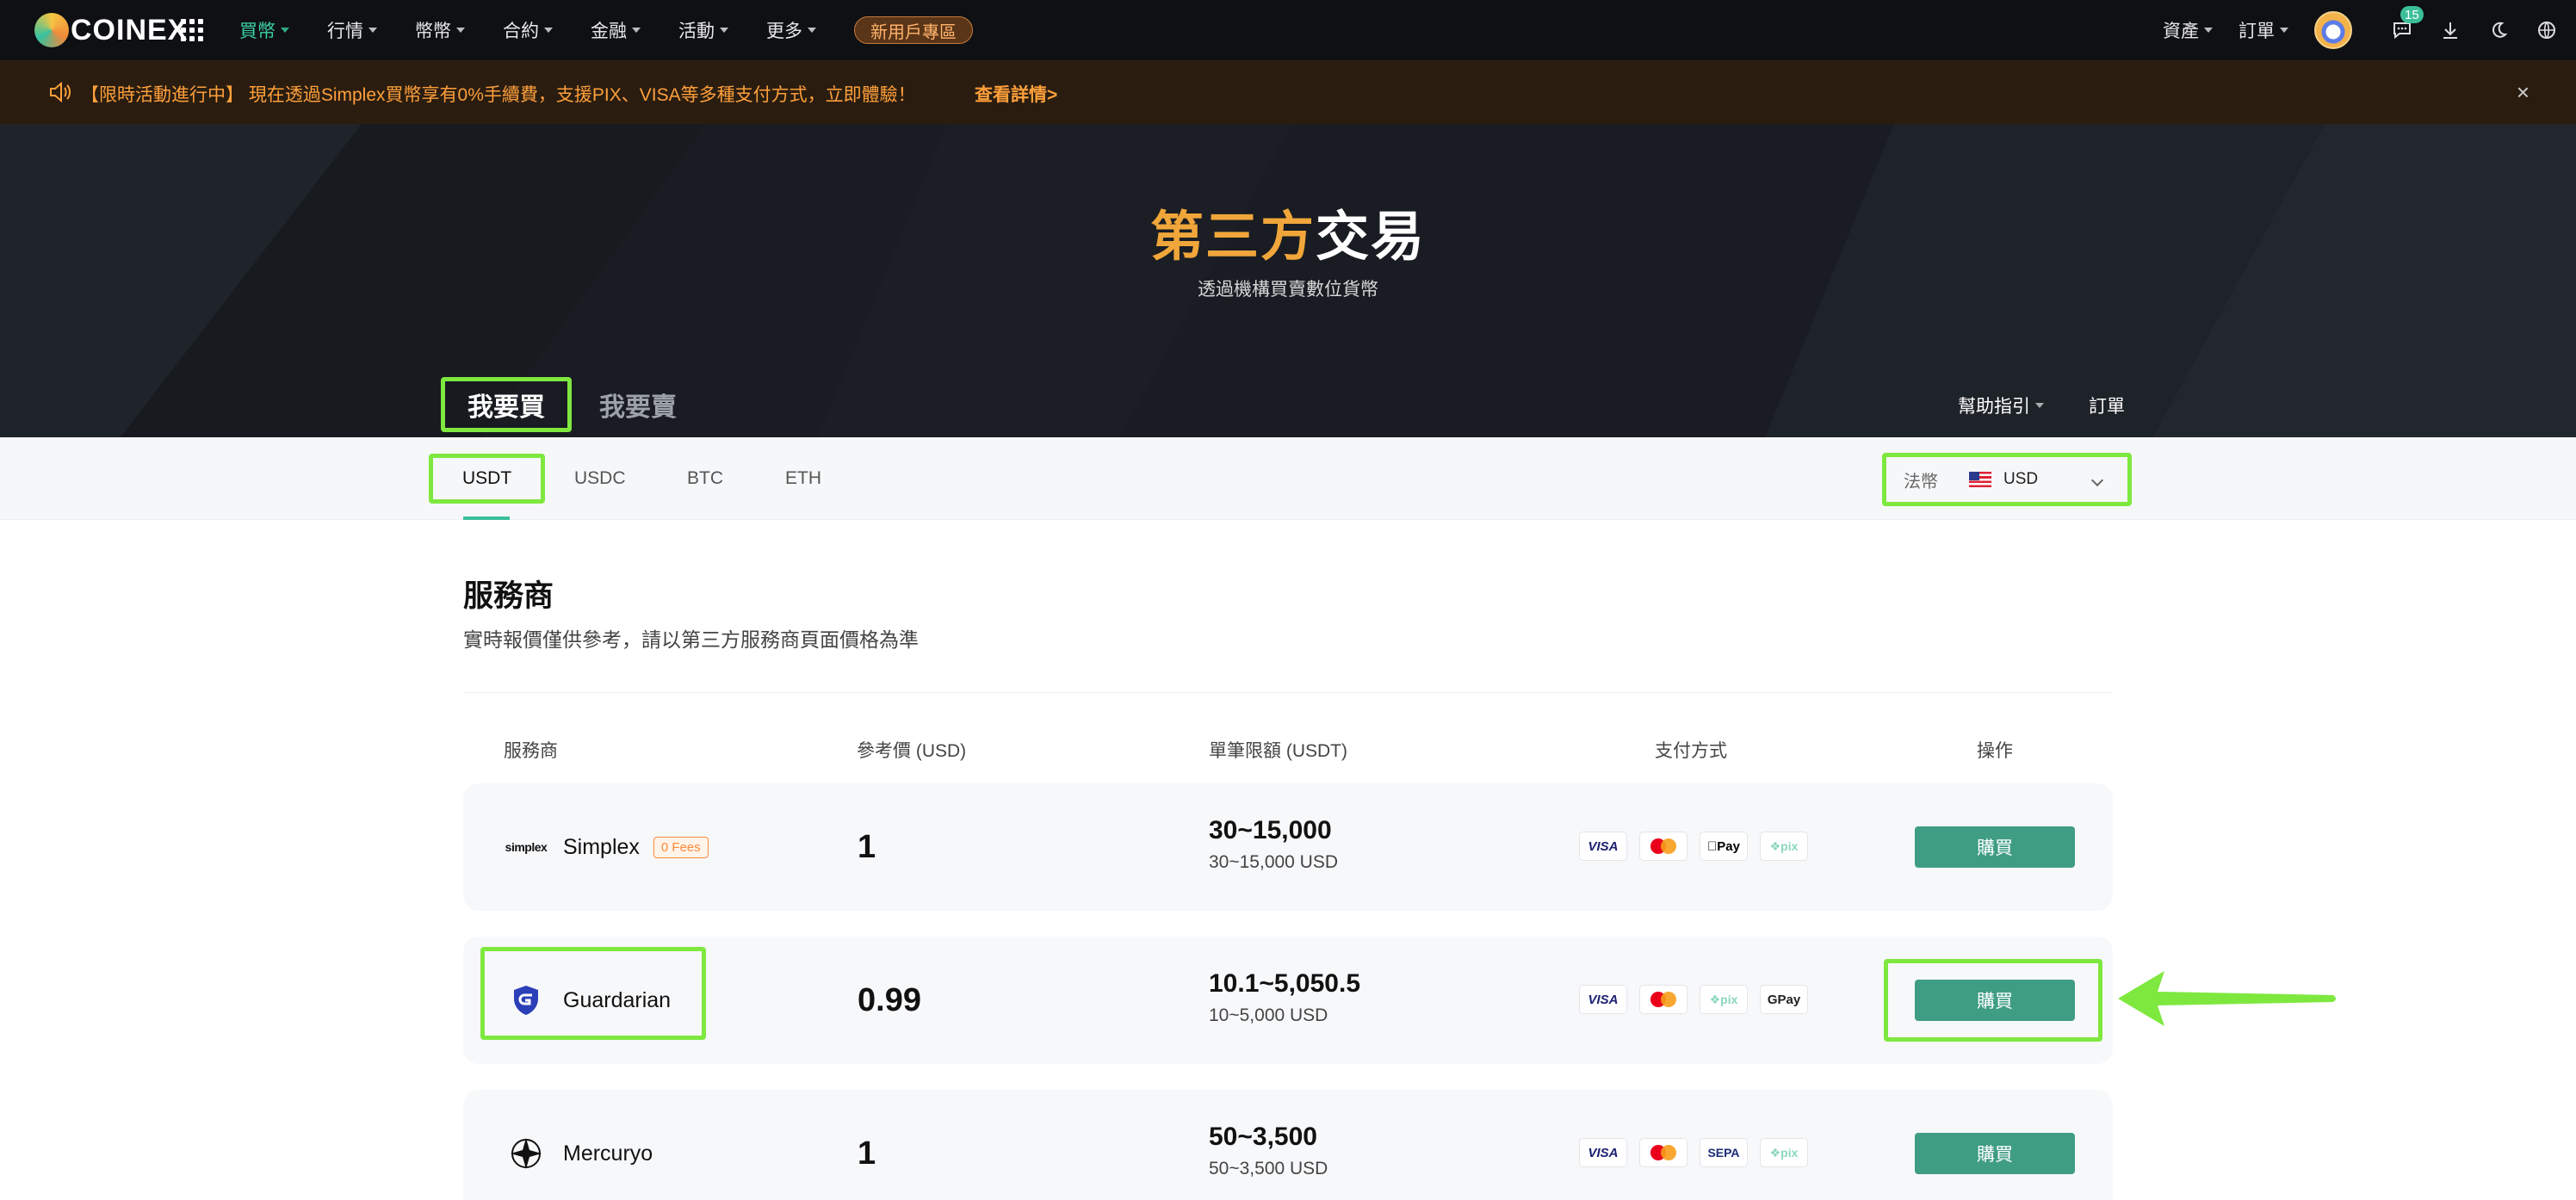 The width and height of the screenshot is (2576, 1200). What do you see at coordinates (600, 478) in the screenshot?
I see `tab-usdc: USDC` at bounding box center [600, 478].